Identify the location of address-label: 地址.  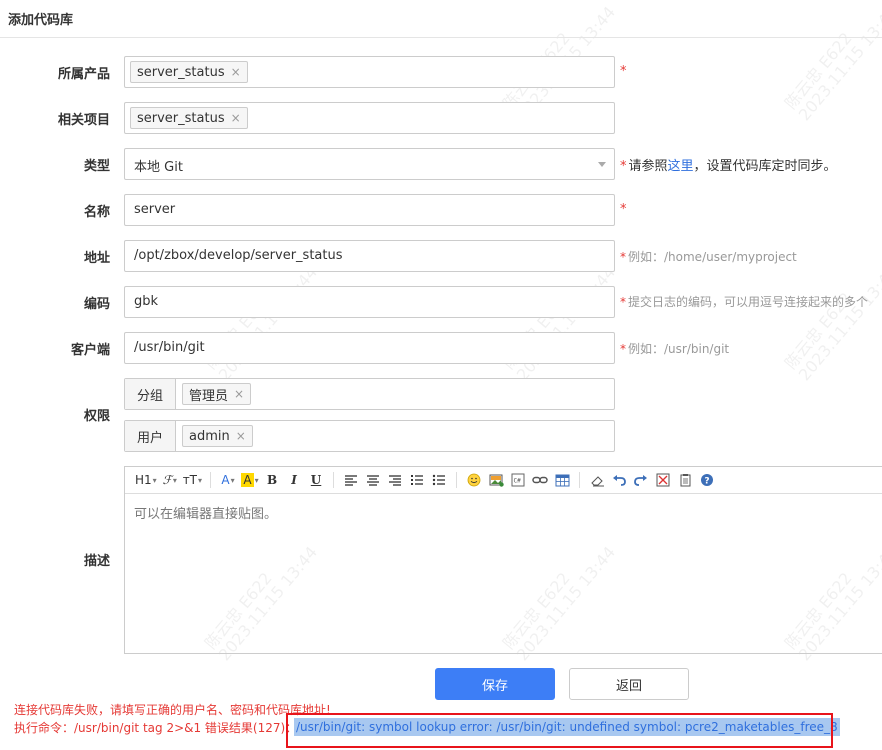
(96, 258).